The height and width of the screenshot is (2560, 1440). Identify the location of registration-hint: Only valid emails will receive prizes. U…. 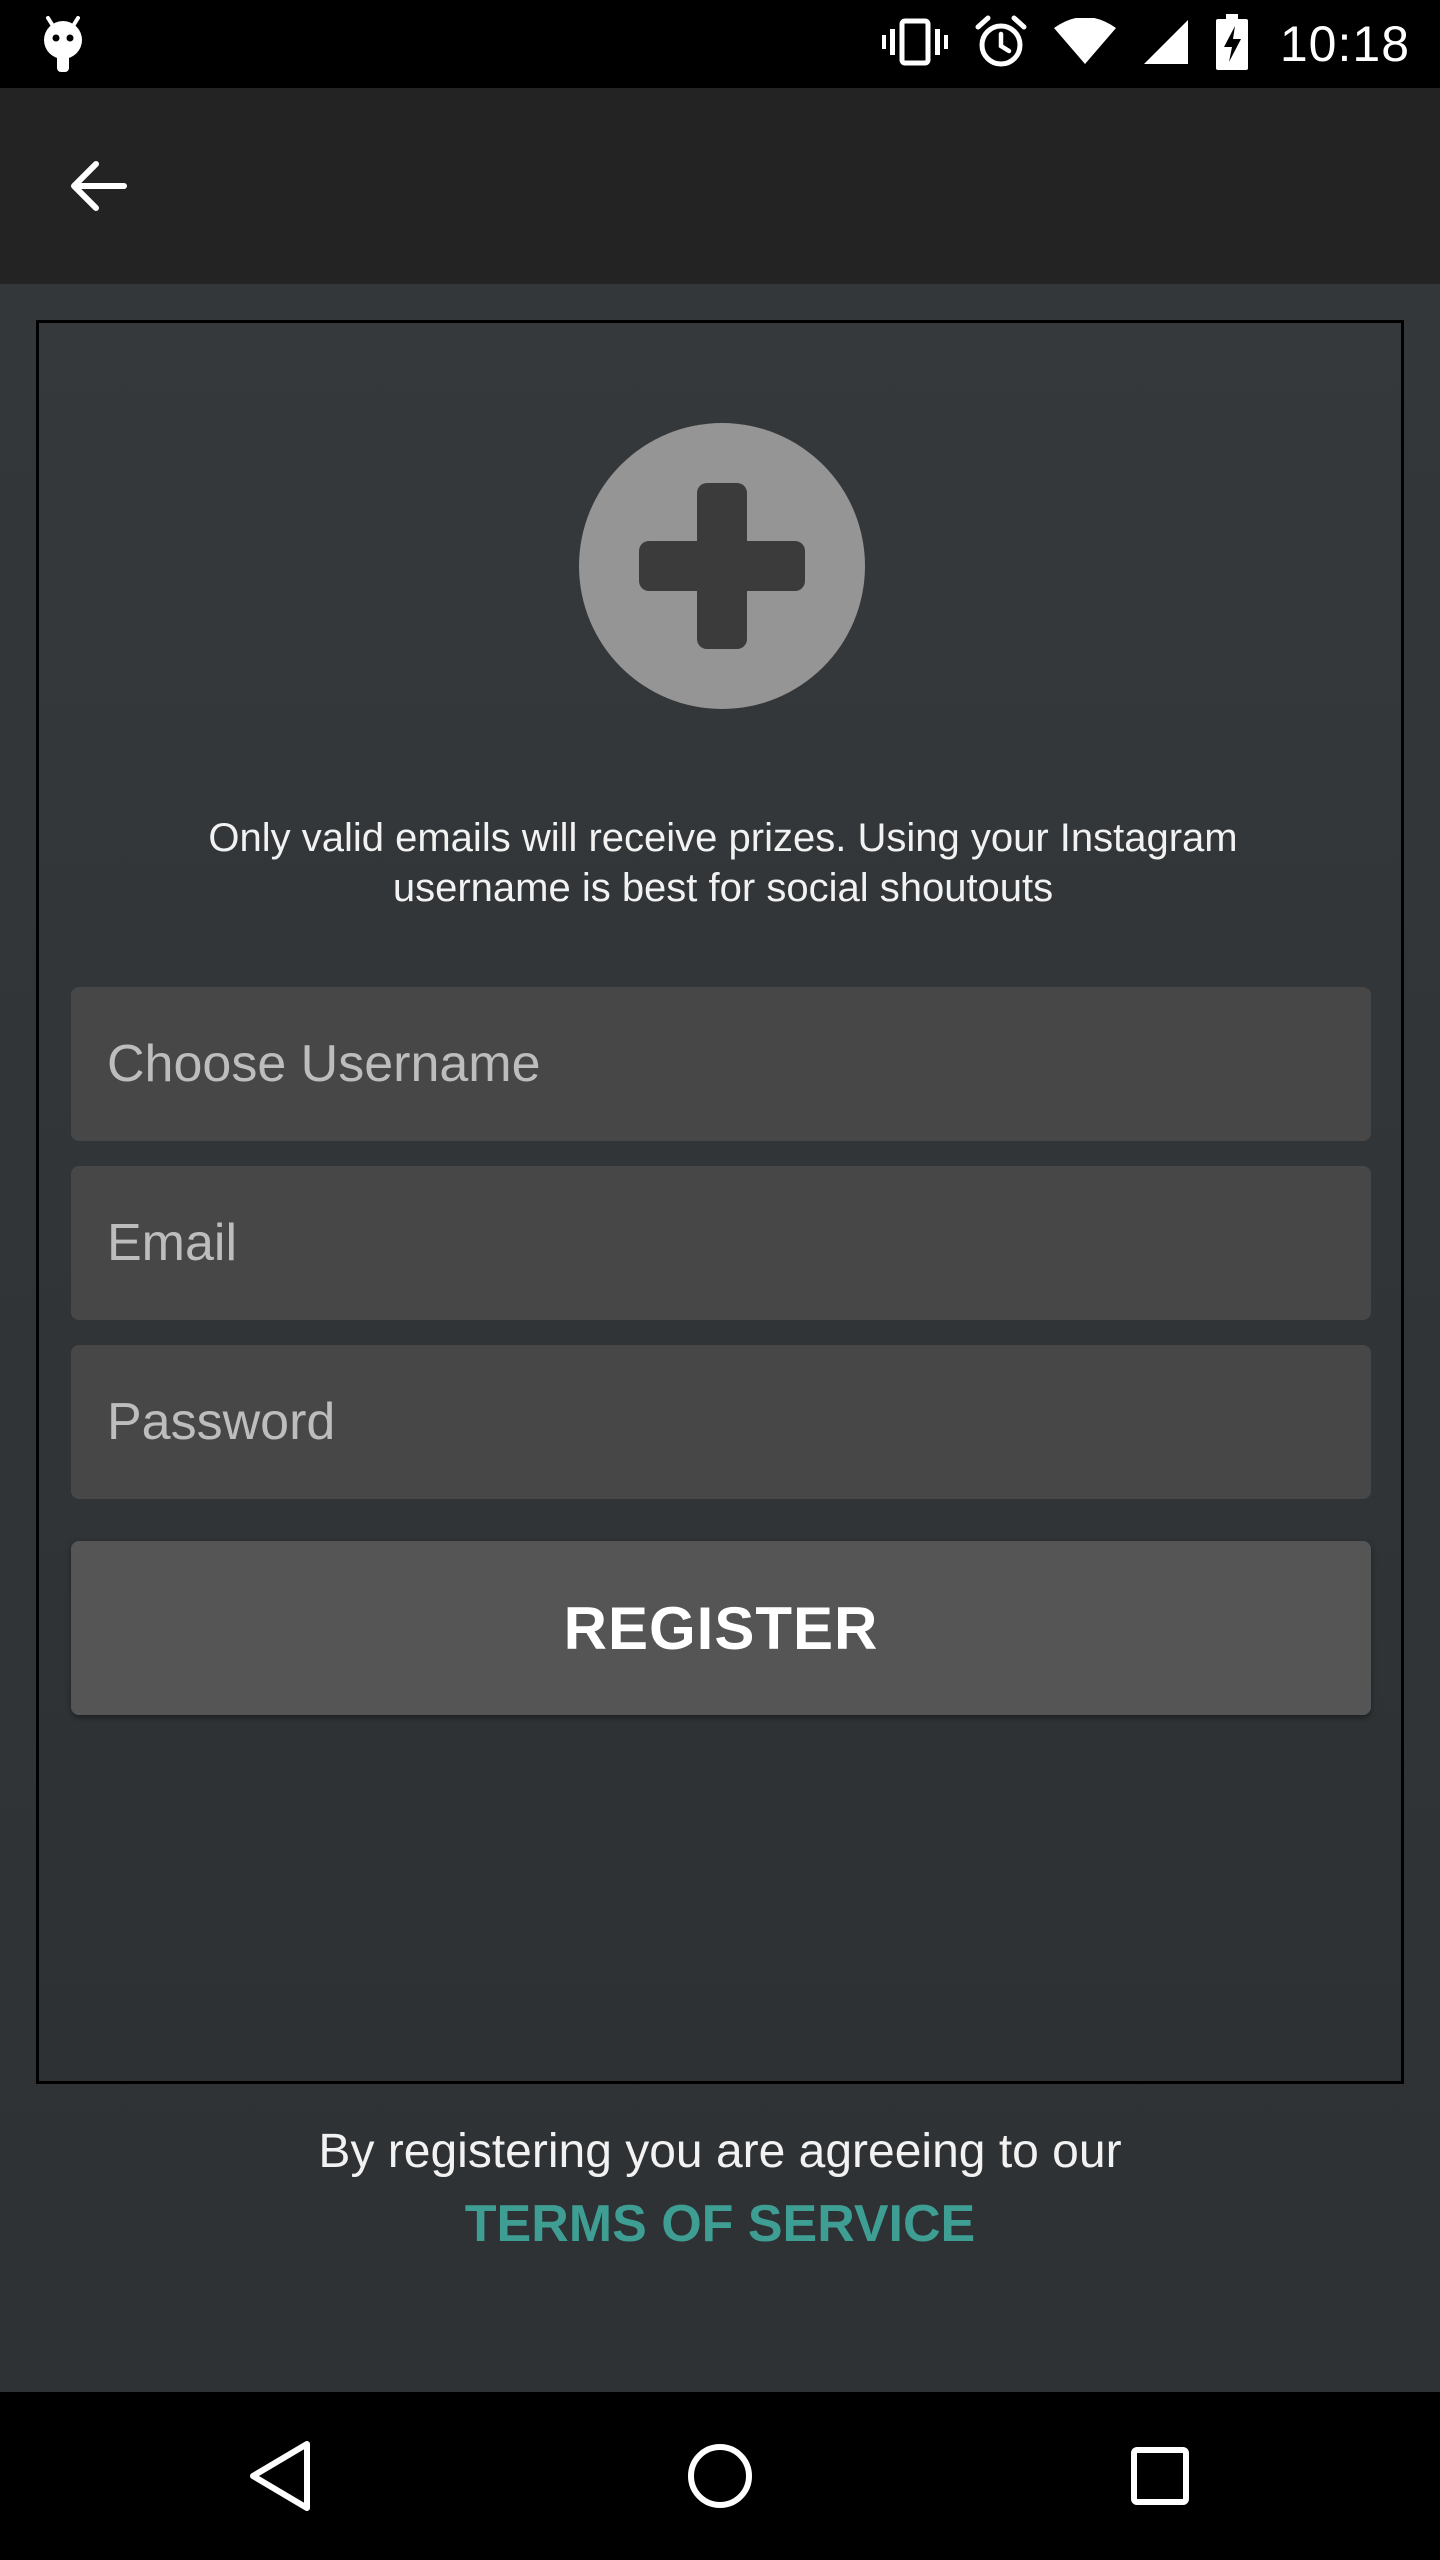
(723, 863).